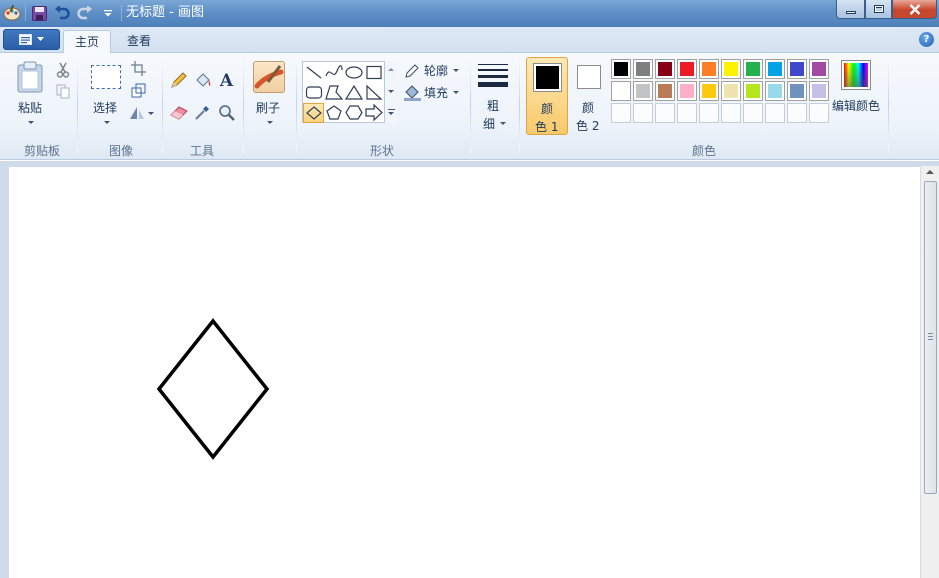 This screenshot has width=939, height=578. I want to click on rotate-button, so click(142, 113).